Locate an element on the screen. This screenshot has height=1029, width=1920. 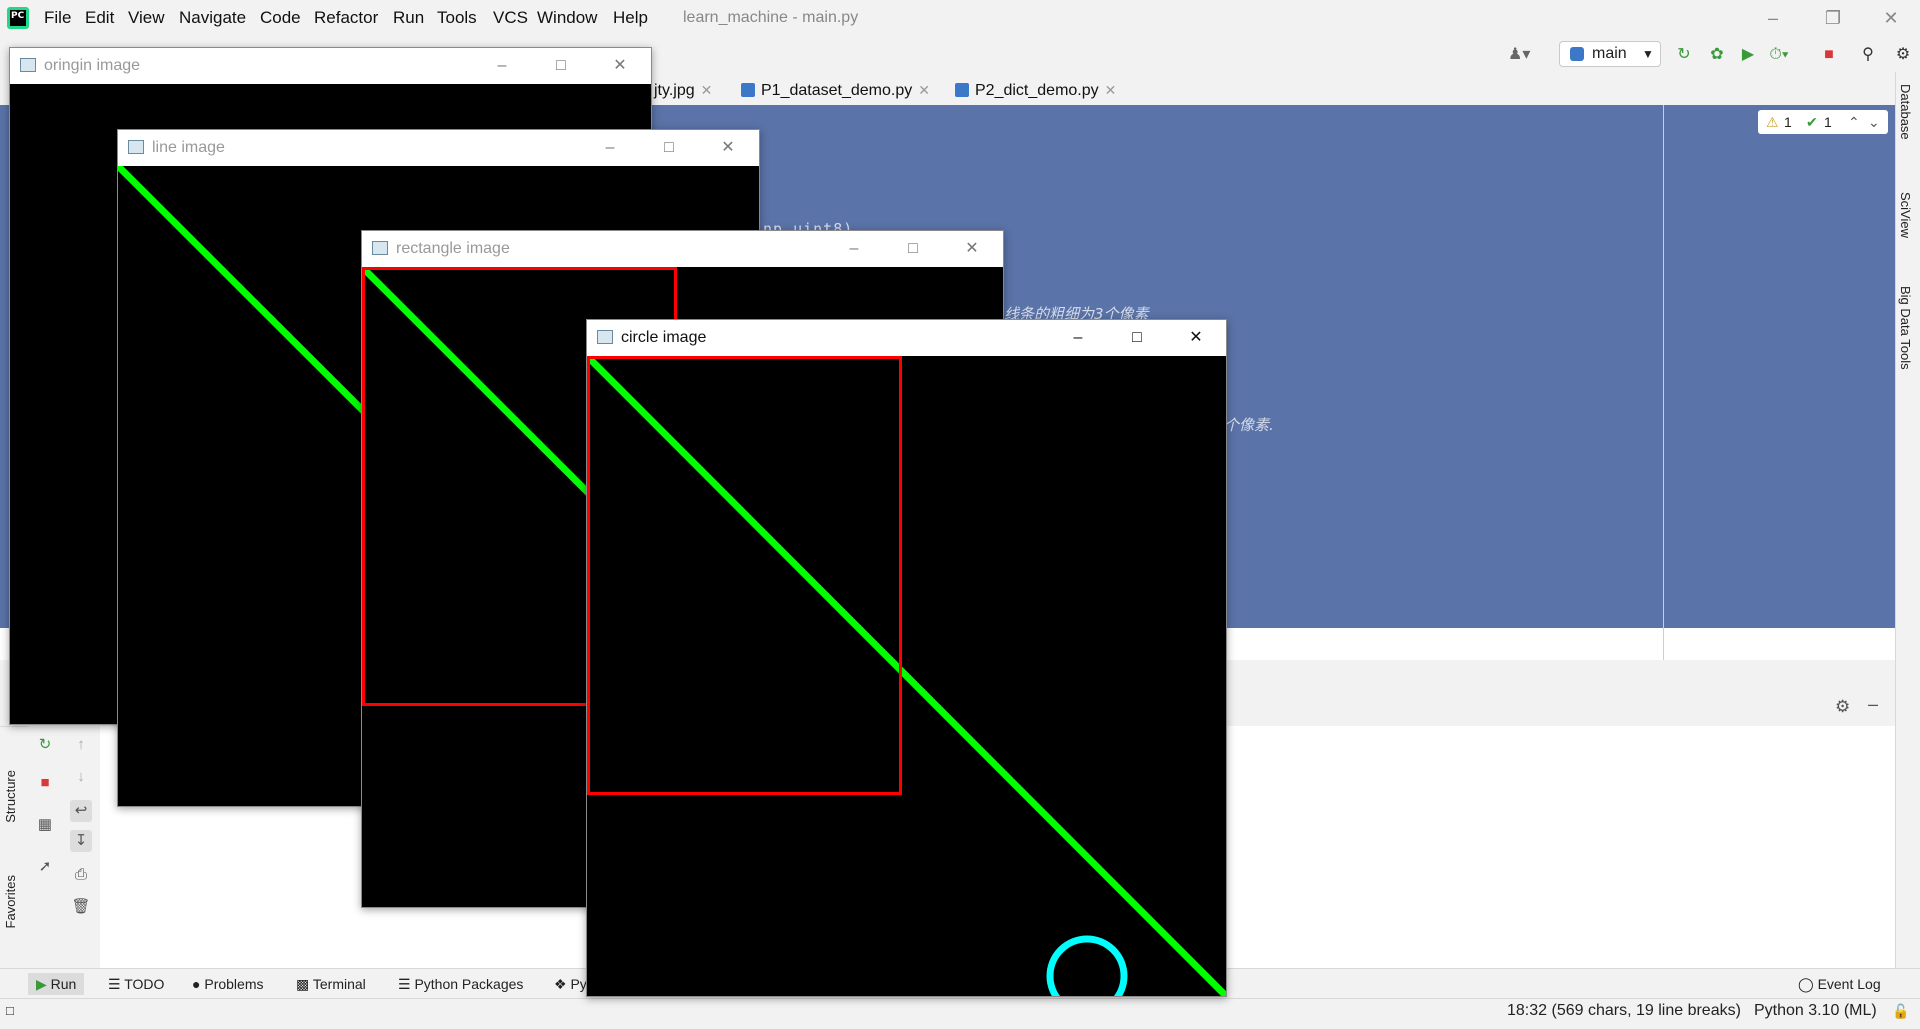
tool-event-log: ◯ Event Log is located at coordinates (1839, 984).